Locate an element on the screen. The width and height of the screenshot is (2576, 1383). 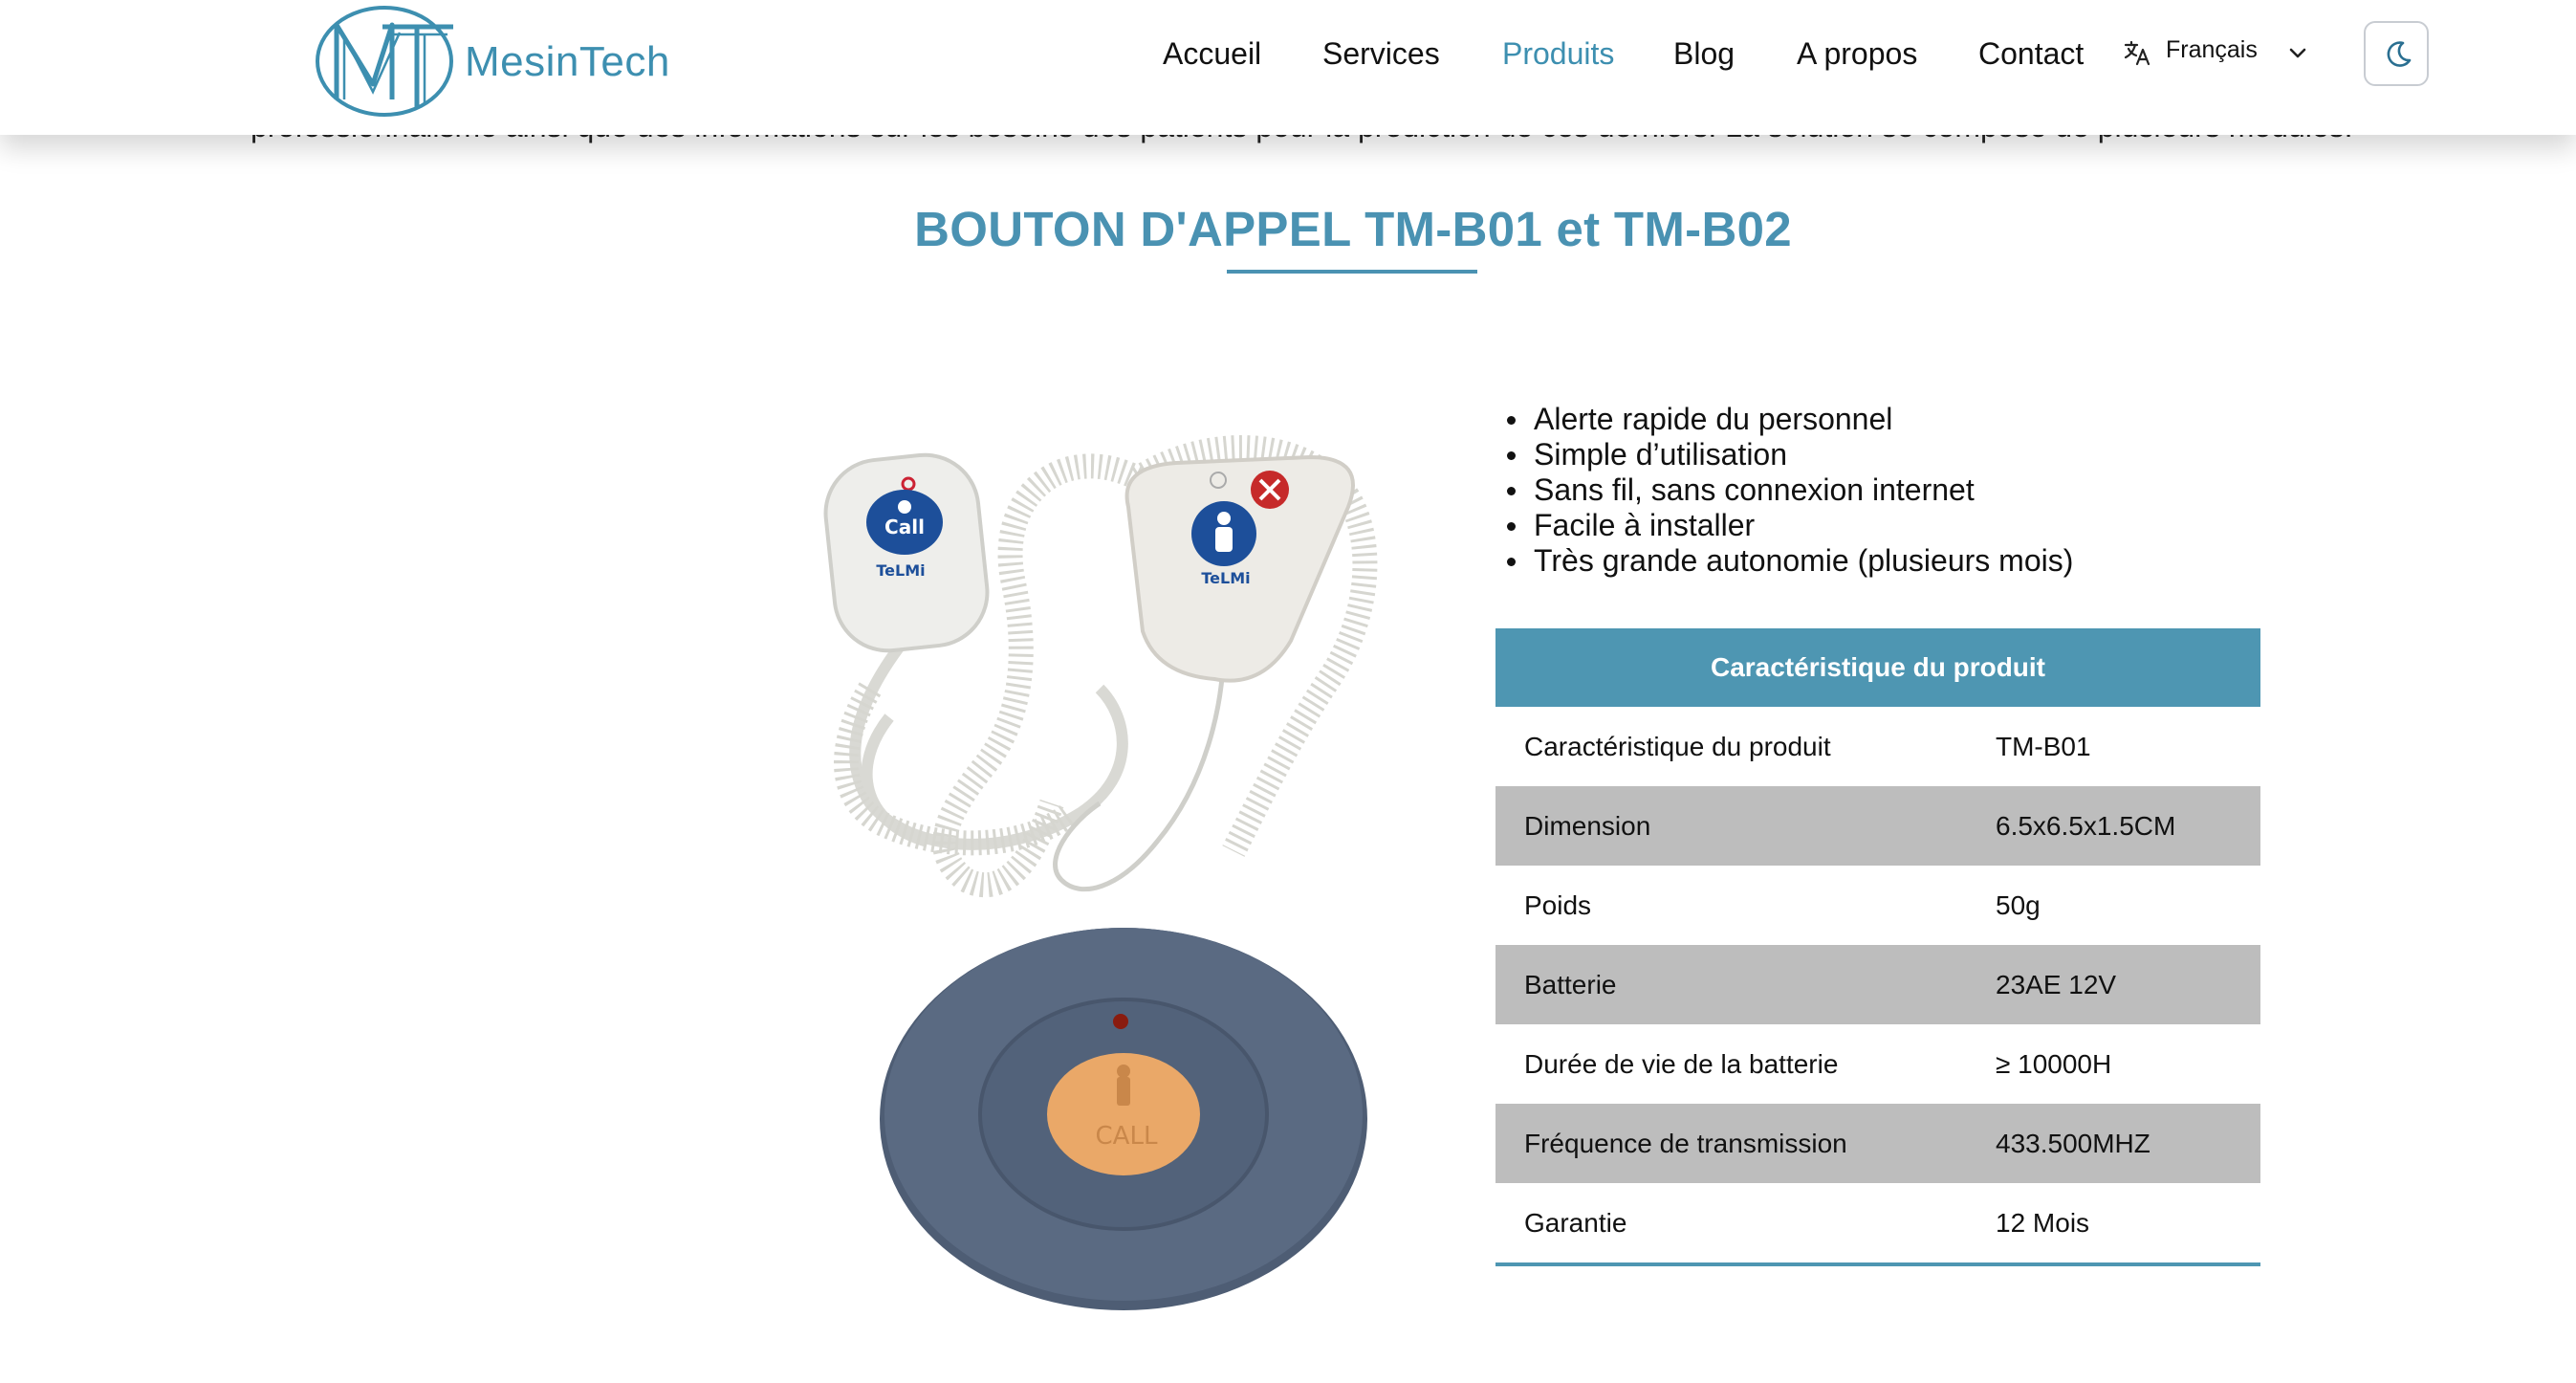
pendant-large: TeLMi is located at coordinates (1239, 568).